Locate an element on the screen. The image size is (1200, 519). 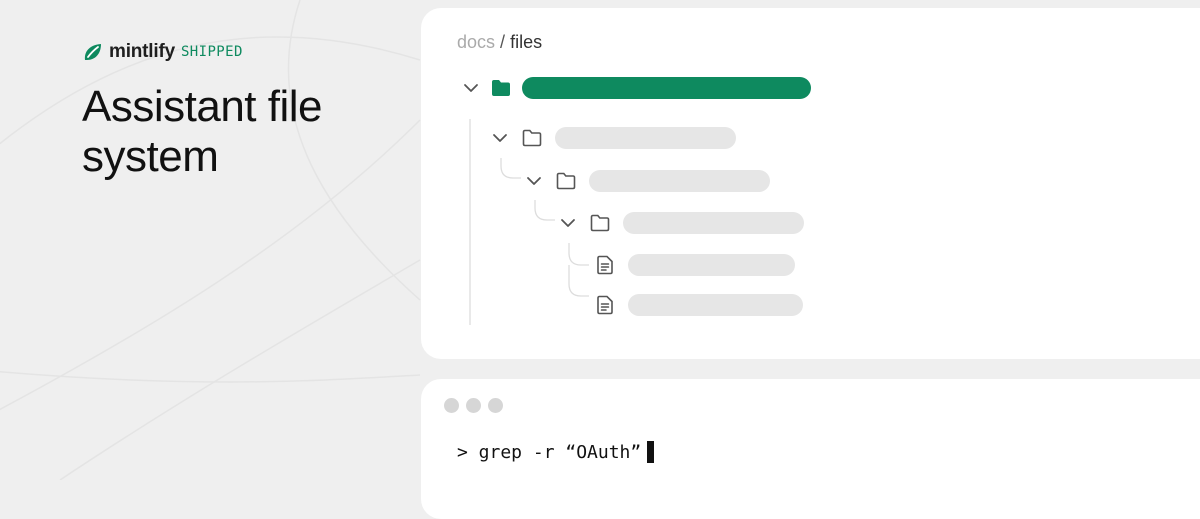
page-title: Assistant file system is located at coordinates (202, 131).